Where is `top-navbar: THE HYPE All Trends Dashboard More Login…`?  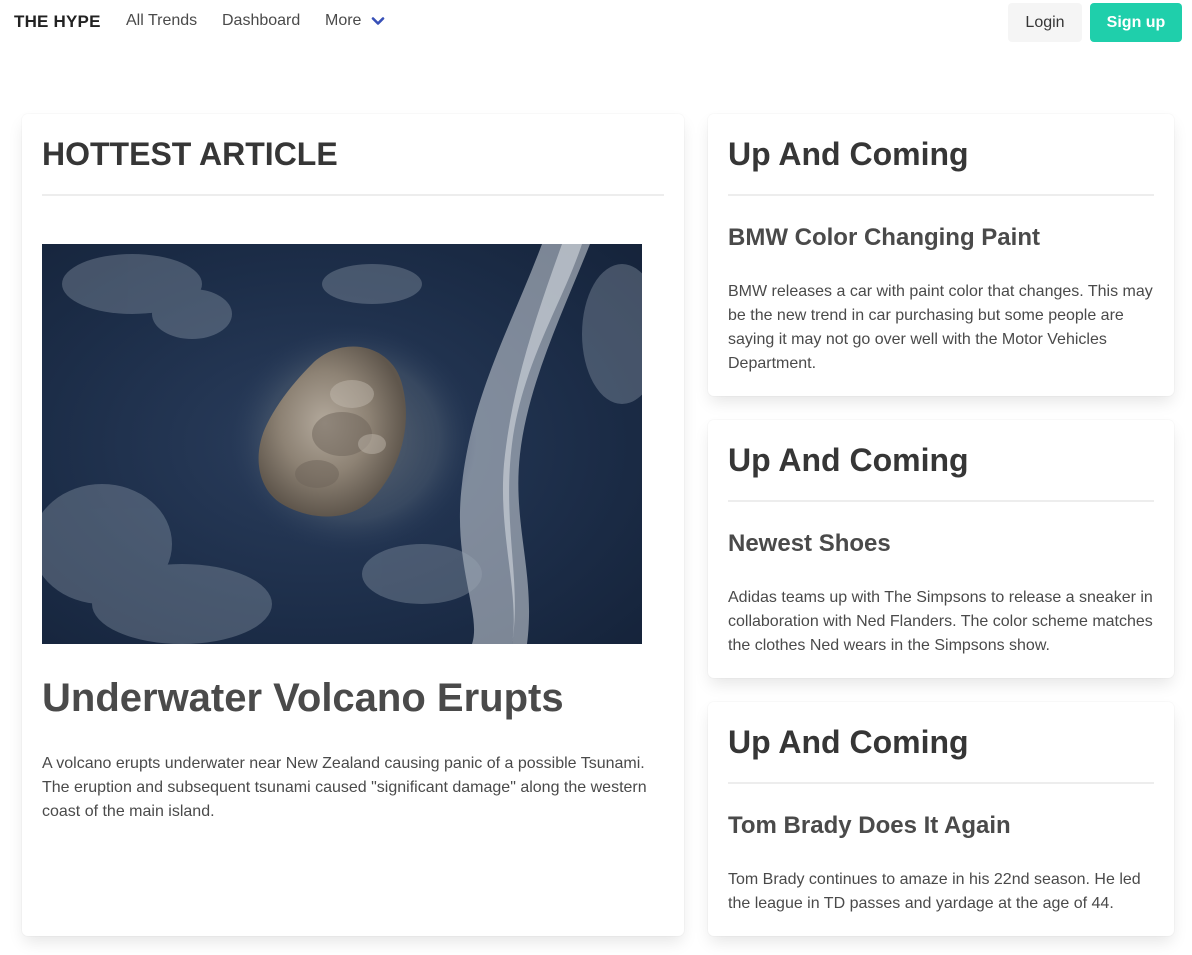
top-navbar: THE HYPE All Trends Dashboard More Login… is located at coordinates (596, 22).